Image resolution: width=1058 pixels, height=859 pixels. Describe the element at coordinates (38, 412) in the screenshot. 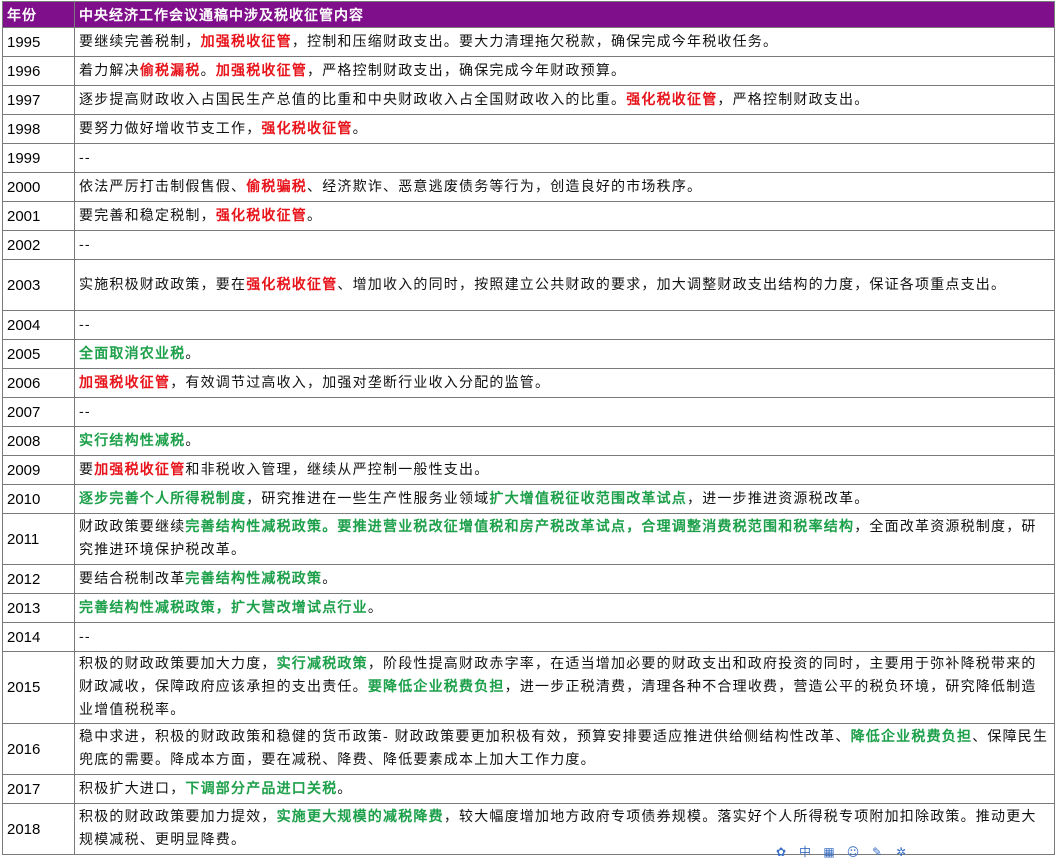

I see `year-cell: 2007` at that location.